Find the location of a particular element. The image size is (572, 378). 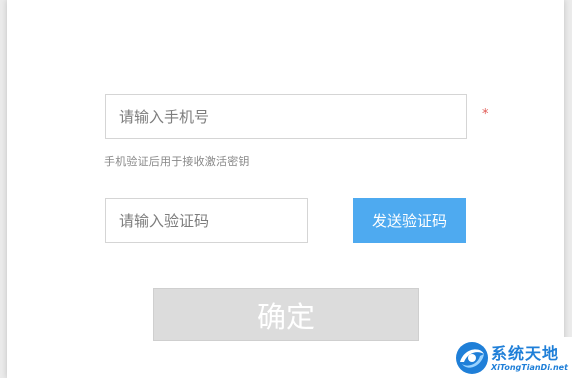

watermark-subtitle: XiTongTianDi.net is located at coordinates (529, 367).